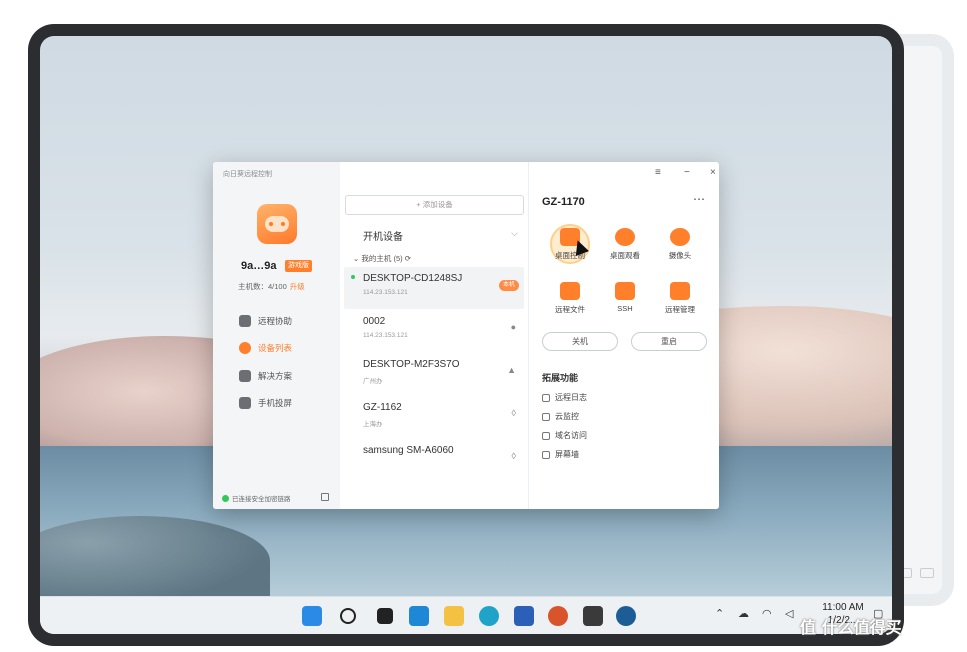 This screenshot has height=652, width=967. What do you see at coordinates (570, 255) in the screenshot?
I see `action-label: 桌面控制` at bounding box center [570, 255].